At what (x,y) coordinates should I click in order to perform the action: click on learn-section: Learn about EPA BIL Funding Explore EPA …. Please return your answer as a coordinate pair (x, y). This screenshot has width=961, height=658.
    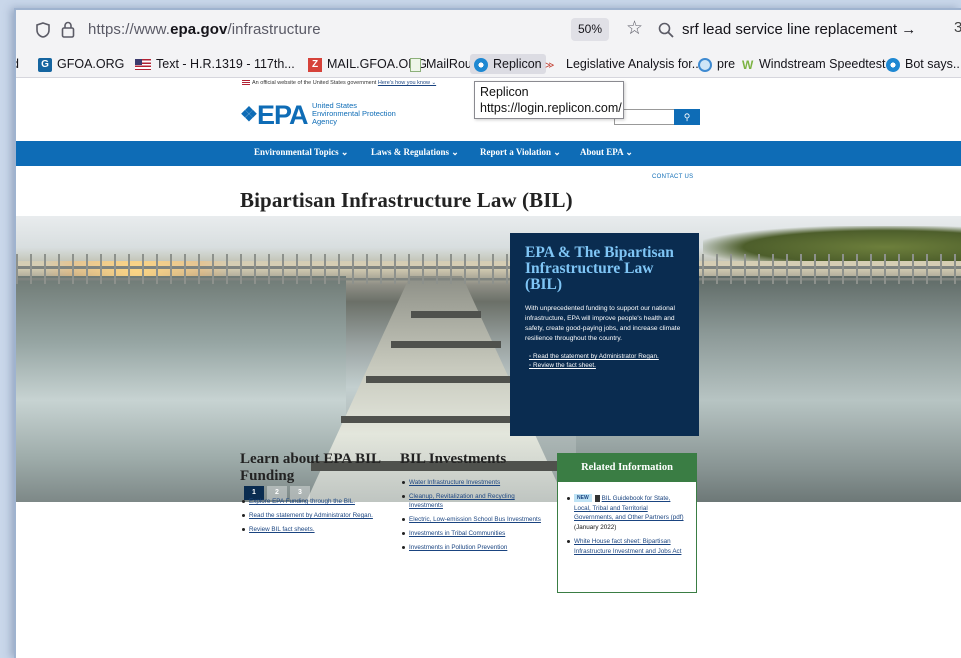
    Looking at the image, I should click on (315, 495).